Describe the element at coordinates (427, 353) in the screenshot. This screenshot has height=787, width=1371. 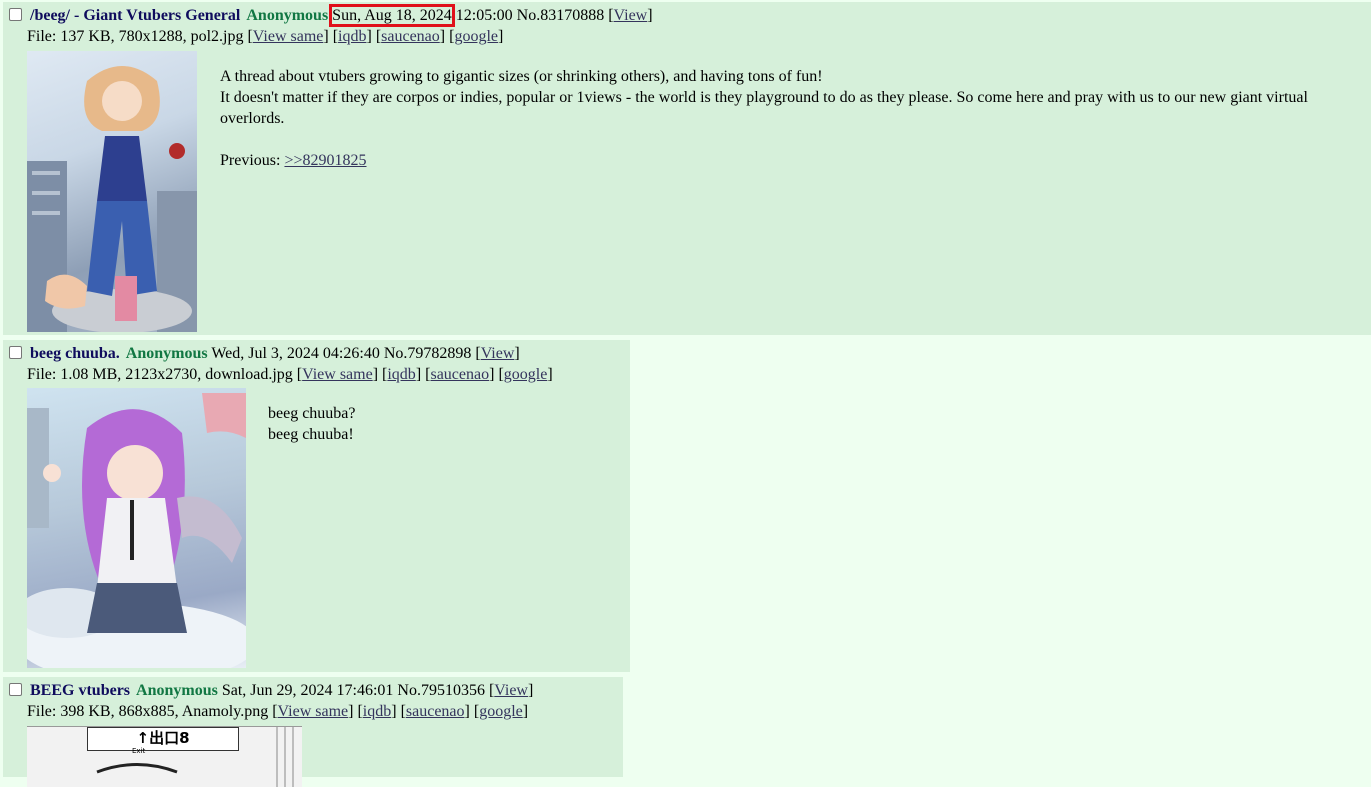
I see `post-number: No.79782898` at that location.